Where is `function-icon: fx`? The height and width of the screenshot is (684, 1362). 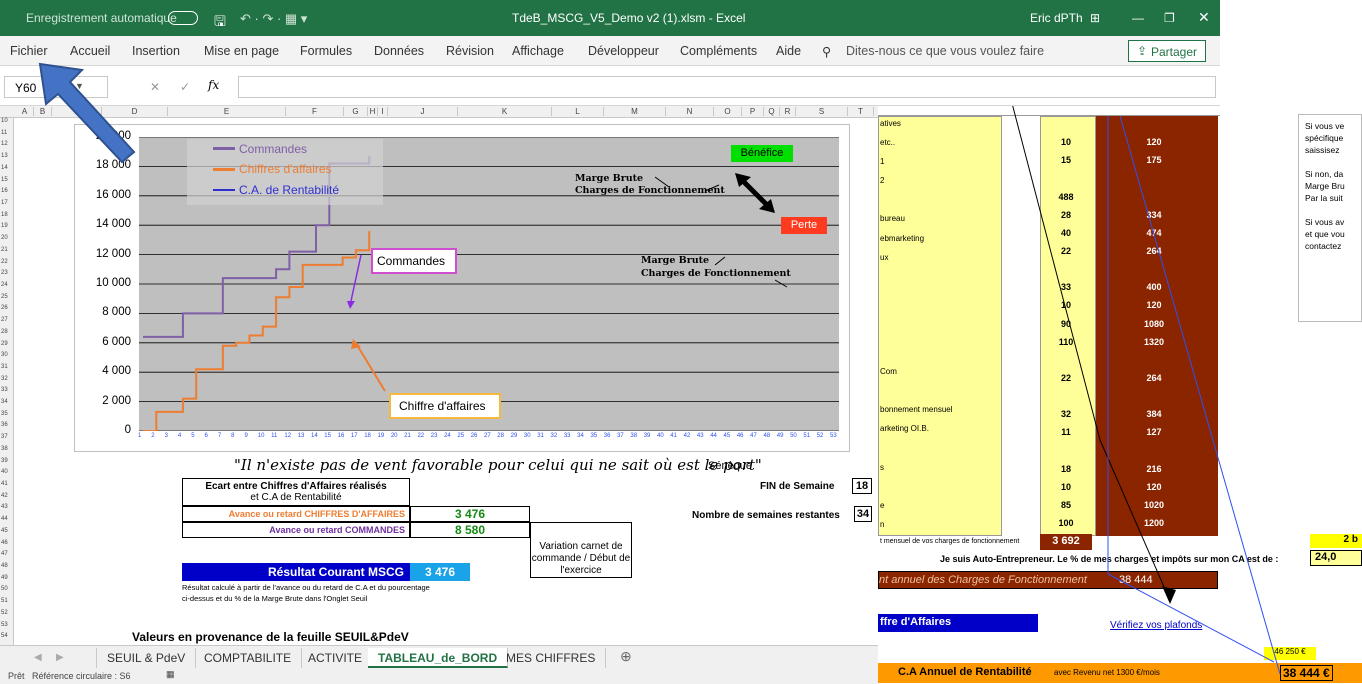 function-icon: fx is located at coordinates (213, 85).